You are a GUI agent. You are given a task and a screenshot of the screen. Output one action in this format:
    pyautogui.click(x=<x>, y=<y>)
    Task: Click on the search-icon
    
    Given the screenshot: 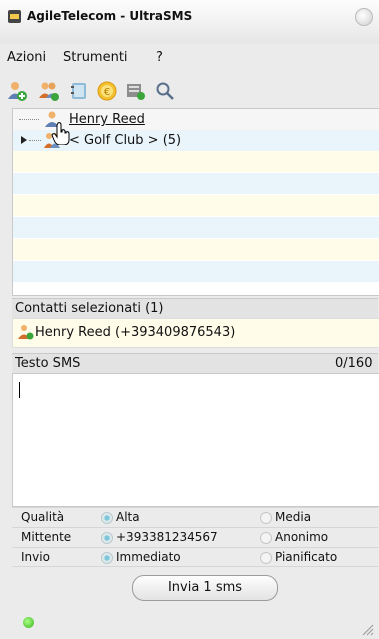 What is the action you would take?
    pyautogui.click(x=165, y=91)
    